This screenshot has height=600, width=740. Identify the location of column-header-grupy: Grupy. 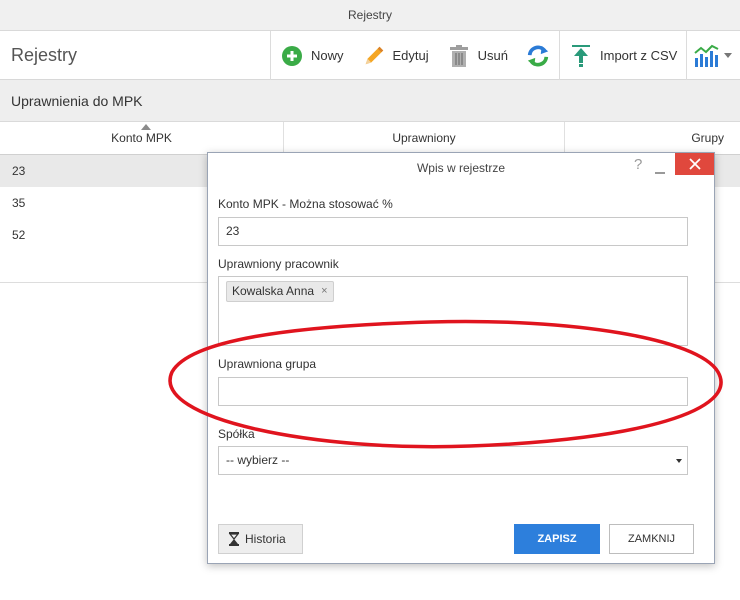
(652, 138).